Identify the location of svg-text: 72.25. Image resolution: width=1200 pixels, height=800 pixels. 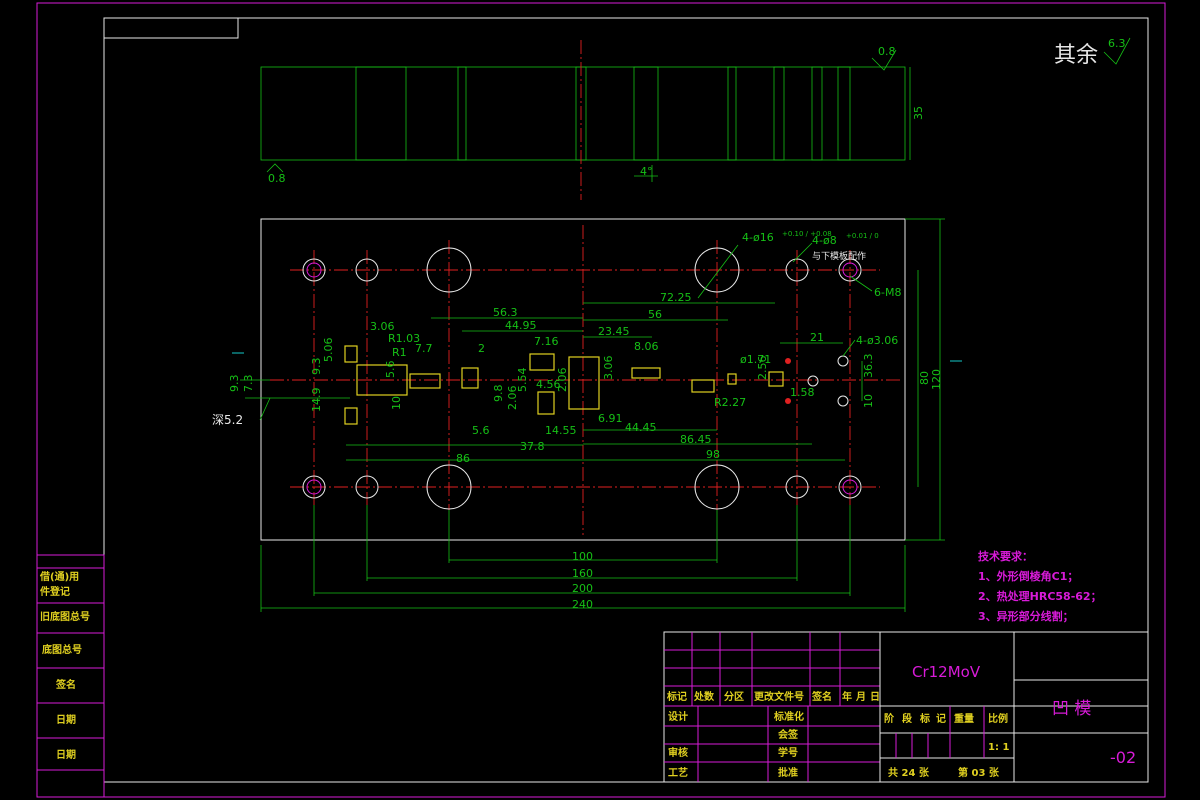
(676, 297).